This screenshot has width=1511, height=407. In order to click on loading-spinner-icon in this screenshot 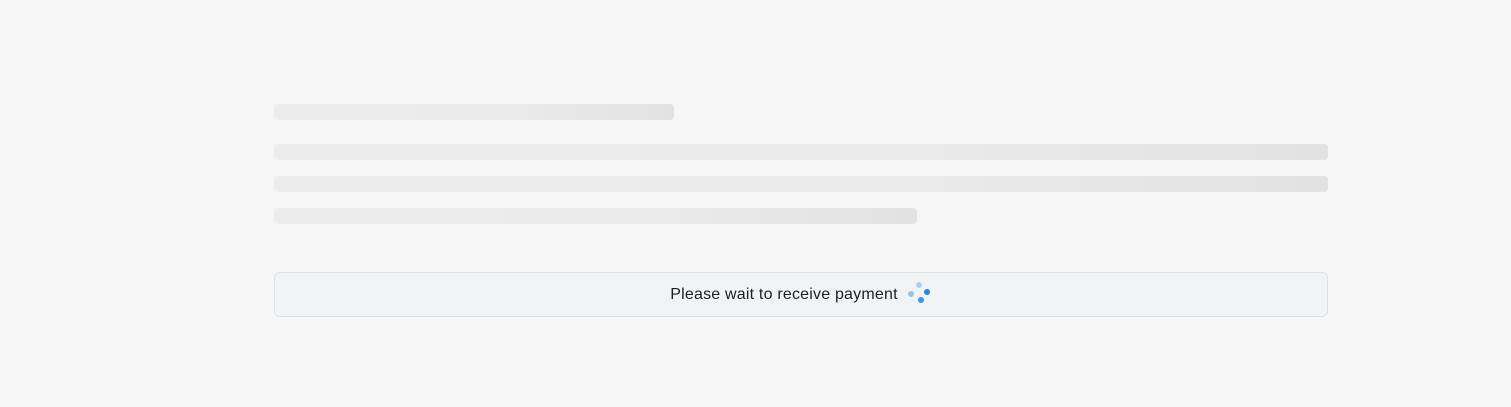, I will do `click(919, 293)`.